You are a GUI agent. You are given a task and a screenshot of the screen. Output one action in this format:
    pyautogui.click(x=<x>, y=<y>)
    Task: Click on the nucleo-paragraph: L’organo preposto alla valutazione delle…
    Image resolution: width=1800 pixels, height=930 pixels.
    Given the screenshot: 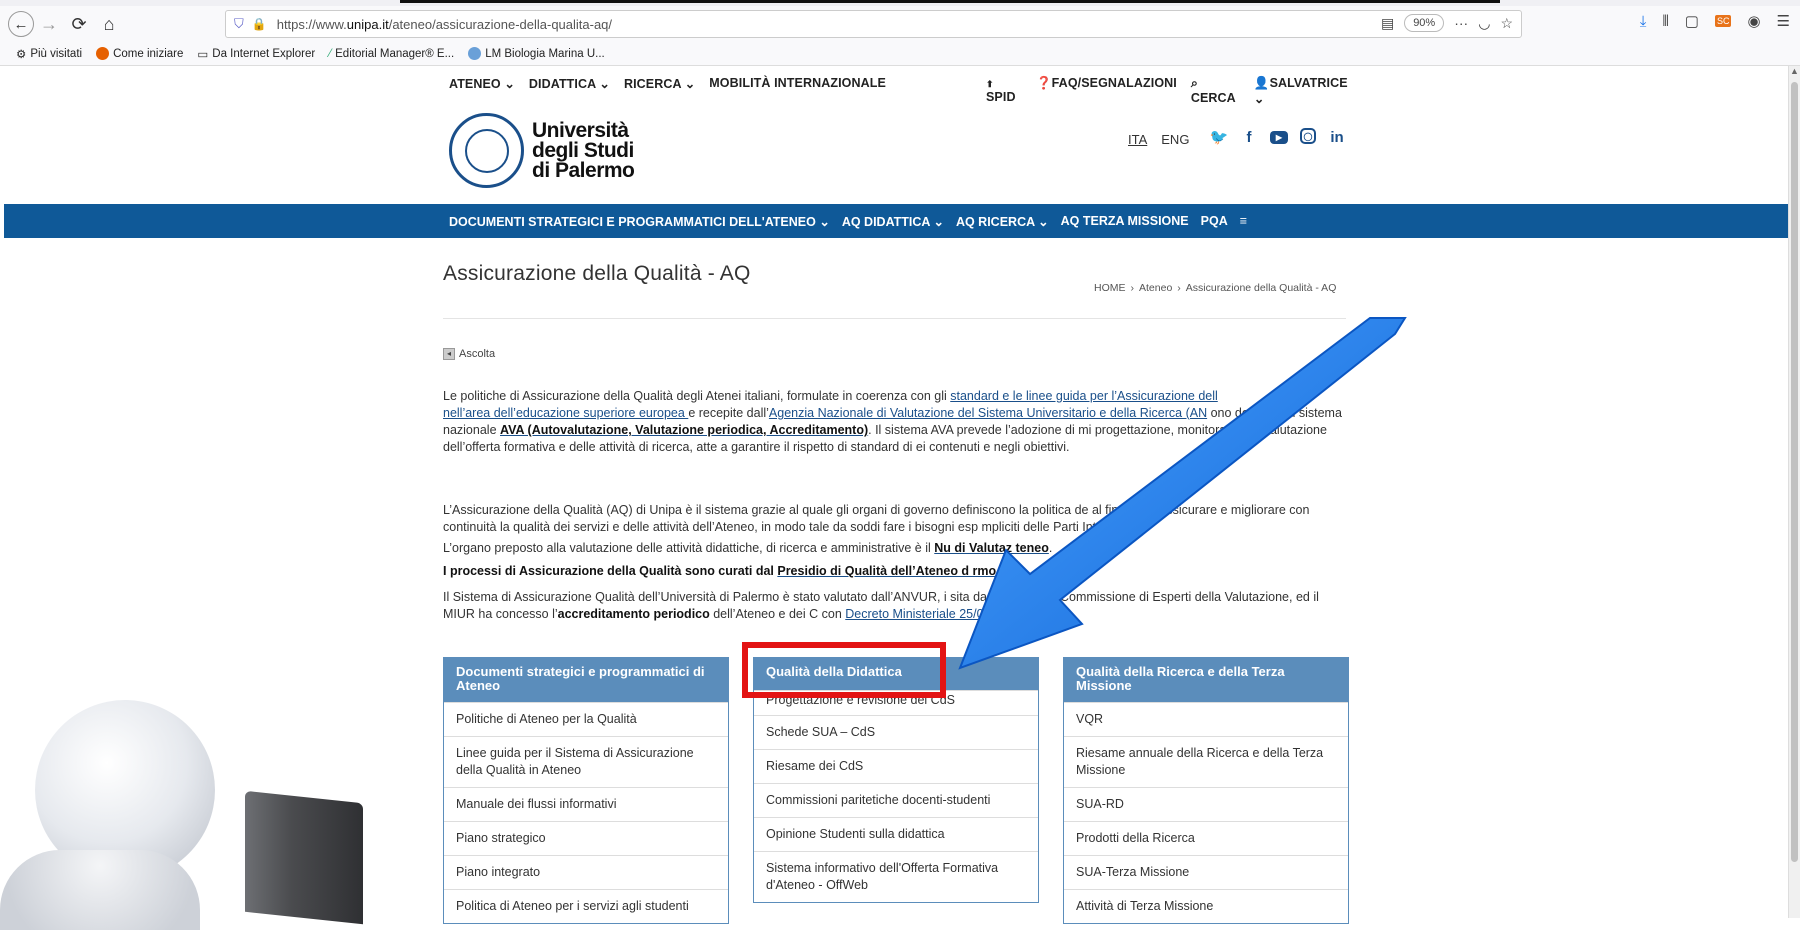 What is the action you would take?
    pyautogui.click(x=748, y=548)
    